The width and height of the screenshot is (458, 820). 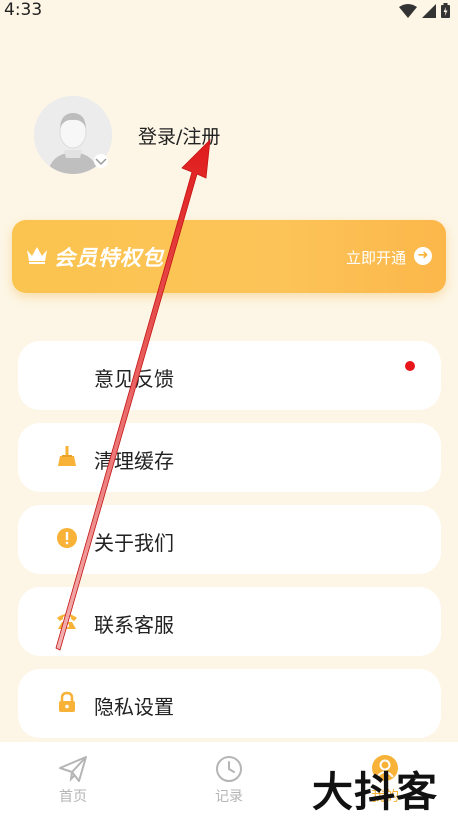 What do you see at coordinates (376, 257) in the screenshot?
I see `vip-open-link: 立即开通` at bounding box center [376, 257].